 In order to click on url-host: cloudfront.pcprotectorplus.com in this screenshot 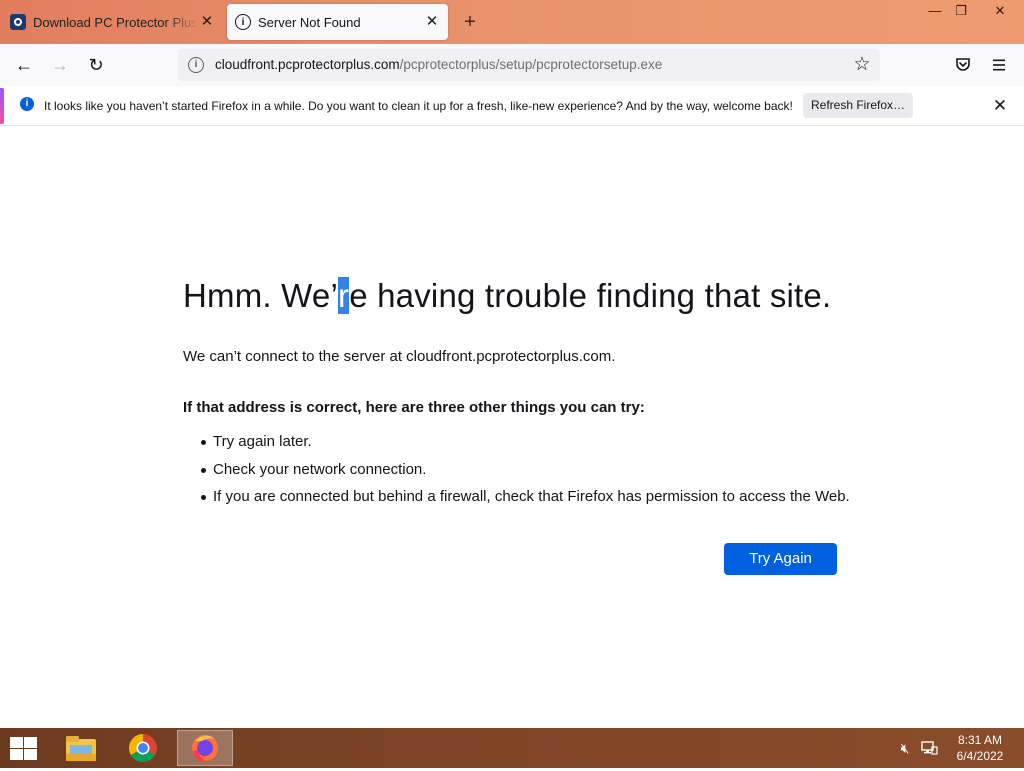, I will do `click(307, 64)`.